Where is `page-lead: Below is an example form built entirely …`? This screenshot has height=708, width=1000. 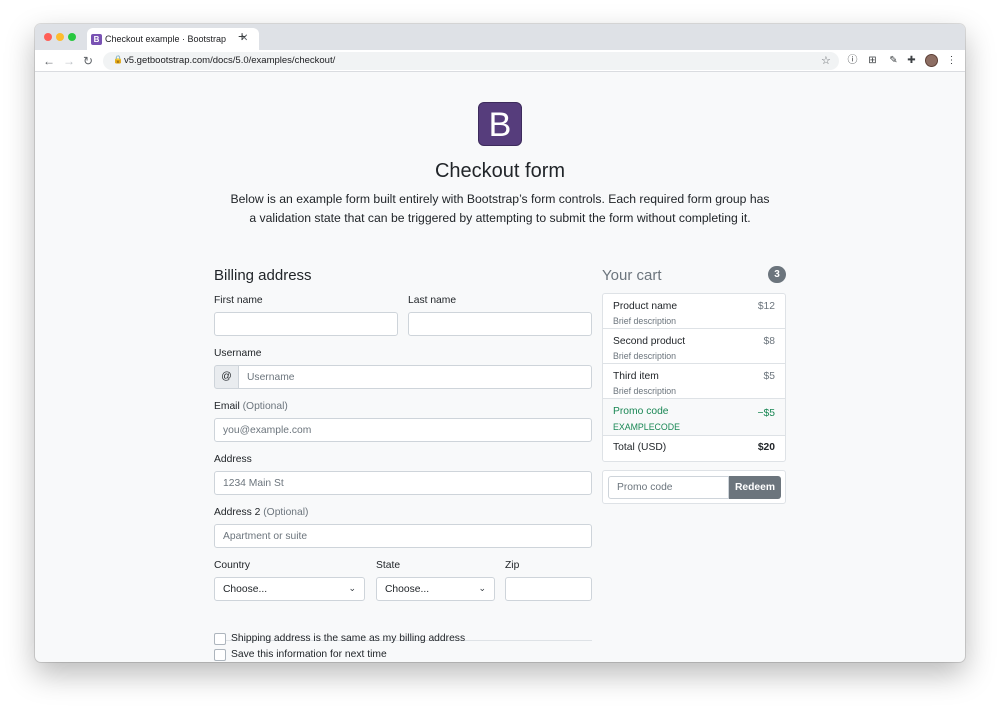
page-lead: Below is an example form built entirely … is located at coordinates (500, 208).